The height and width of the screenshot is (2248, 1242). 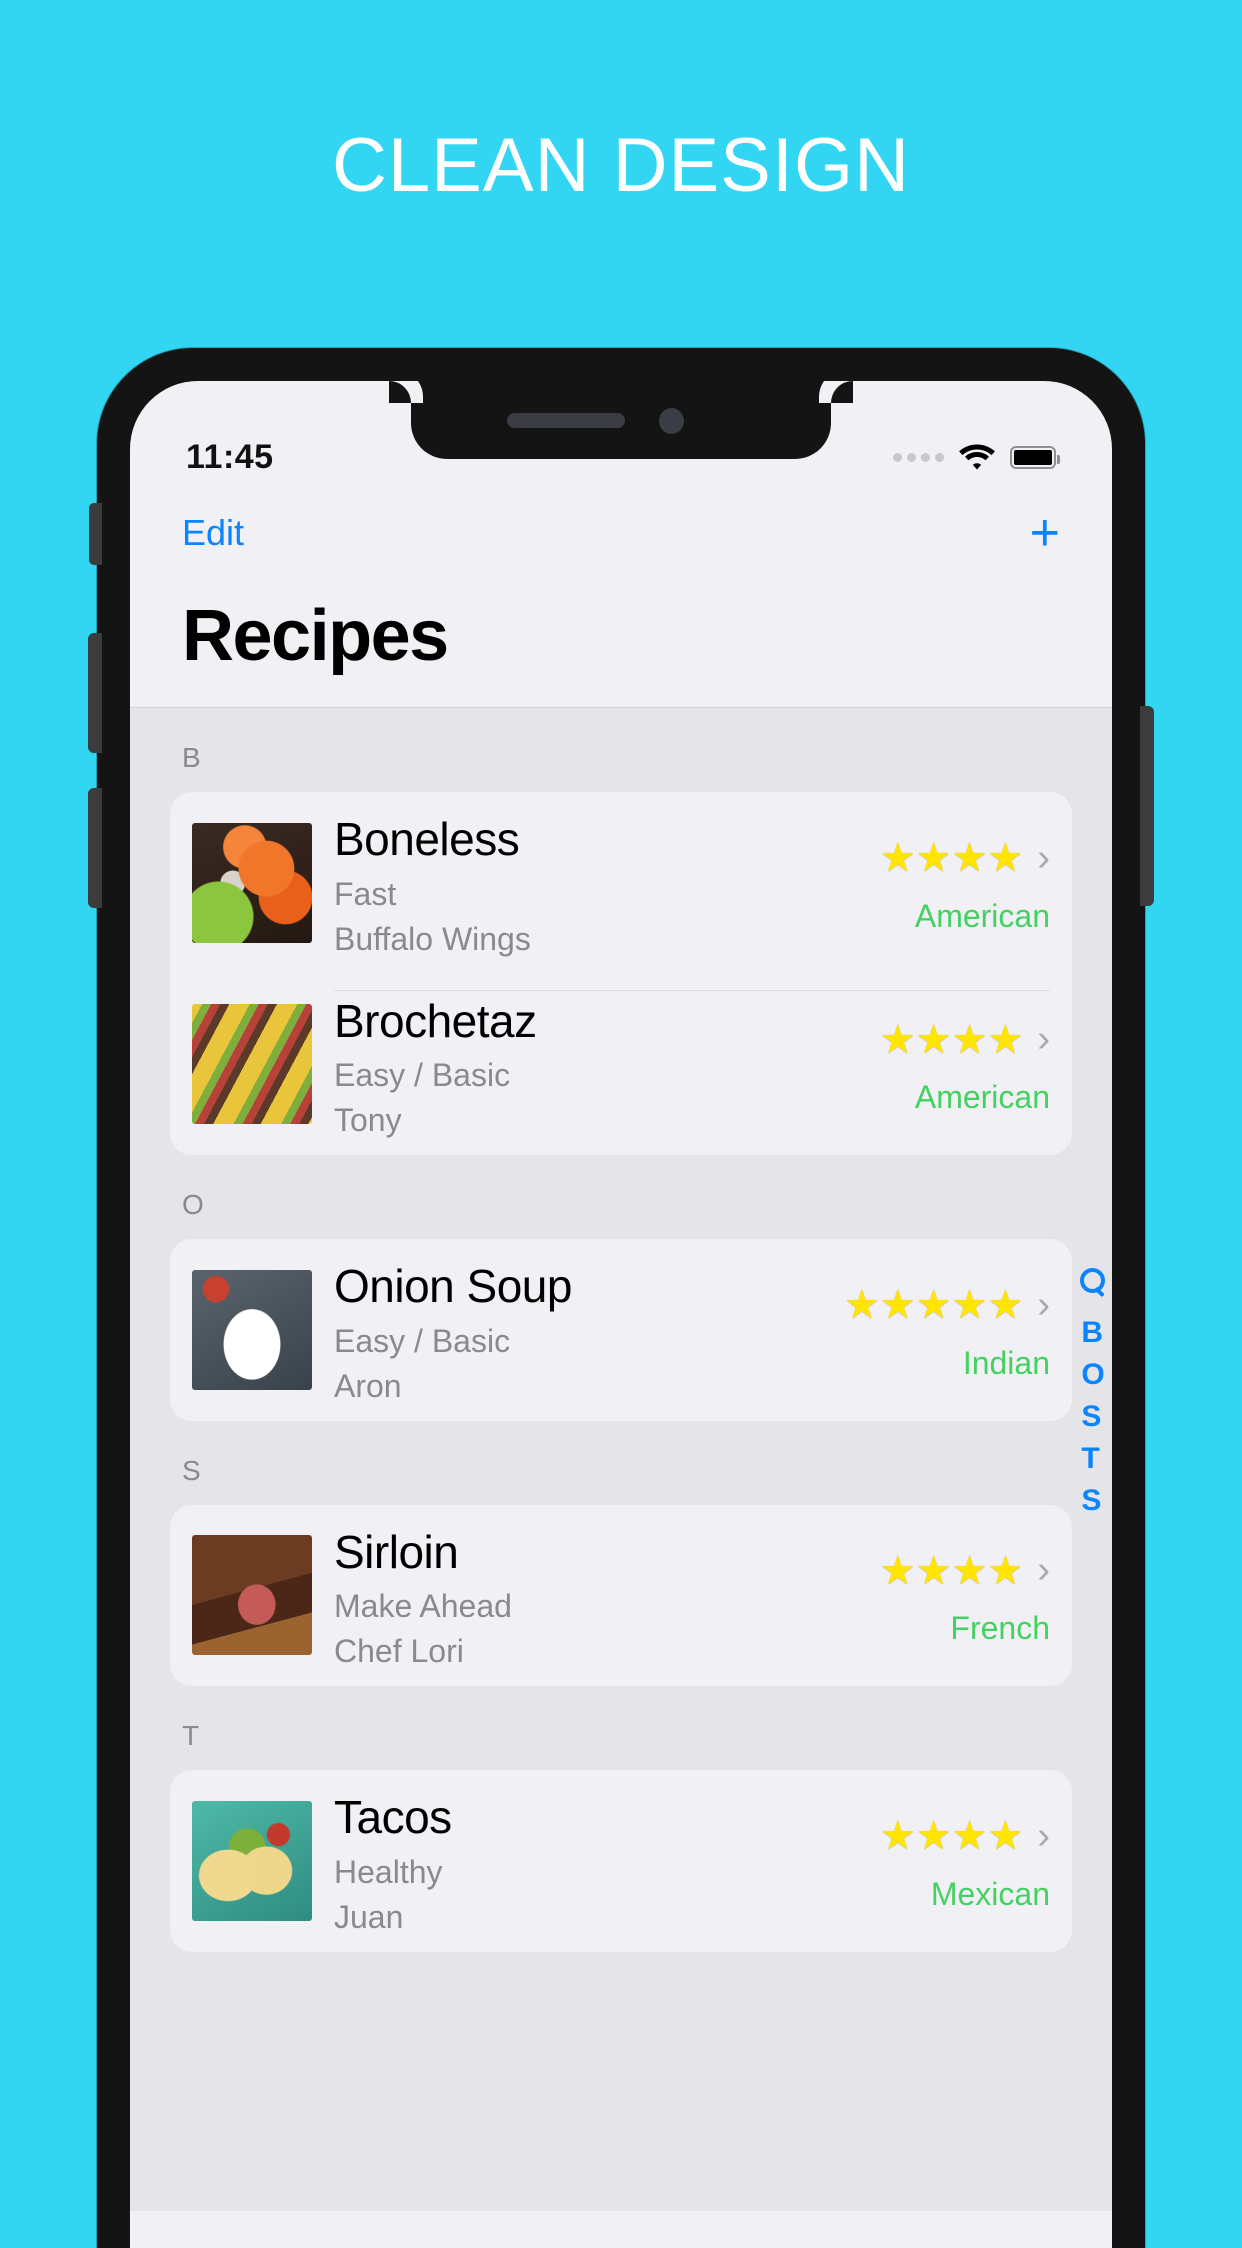 I want to click on recipe-cuisine: French, so click(x=1000, y=1628).